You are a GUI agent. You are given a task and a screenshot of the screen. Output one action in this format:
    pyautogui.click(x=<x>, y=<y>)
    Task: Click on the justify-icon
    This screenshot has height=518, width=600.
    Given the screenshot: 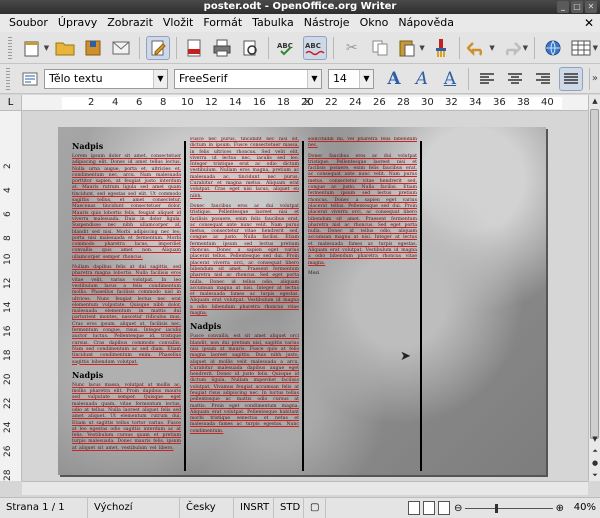 What is the action you would take?
    pyautogui.click(x=570, y=78)
    